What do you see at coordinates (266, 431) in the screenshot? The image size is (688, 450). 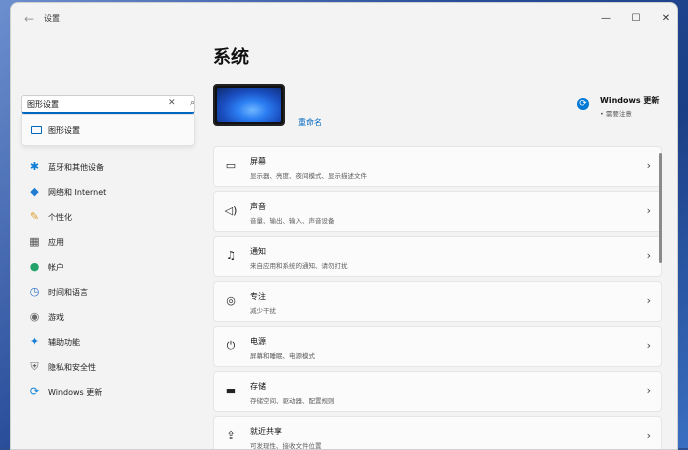 I see `card-title: 就近共享` at bounding box center [266, 431].